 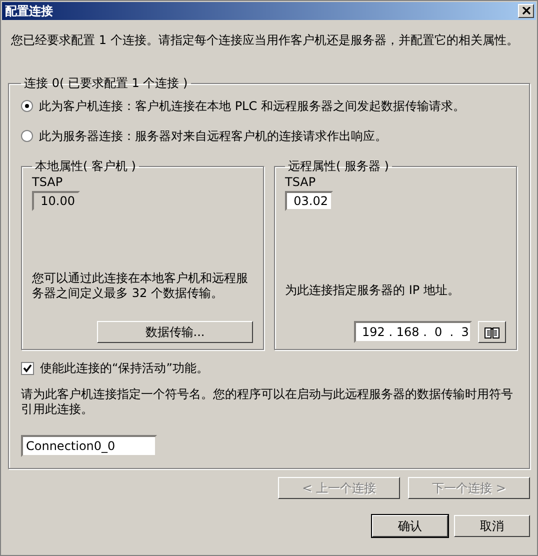 I want to click on cancel-button: 取消, so click(x=492, y=526).